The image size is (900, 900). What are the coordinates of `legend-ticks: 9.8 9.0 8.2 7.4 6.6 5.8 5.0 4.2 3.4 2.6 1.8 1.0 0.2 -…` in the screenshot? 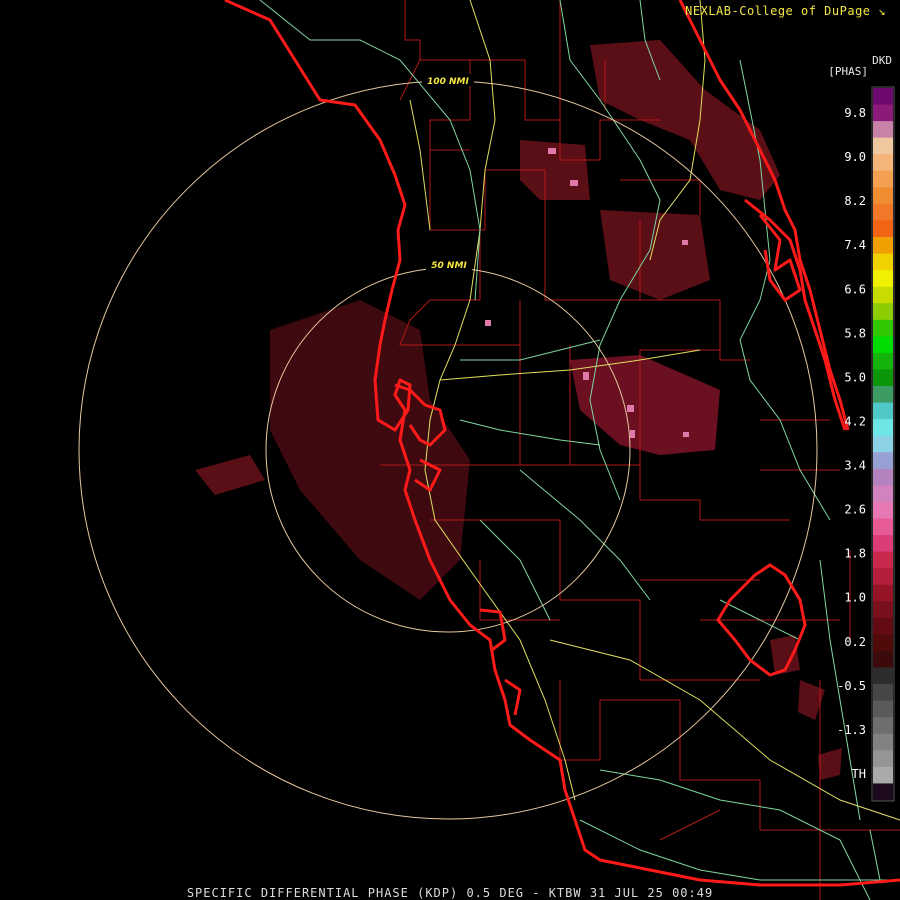 It's located at (851, 443).